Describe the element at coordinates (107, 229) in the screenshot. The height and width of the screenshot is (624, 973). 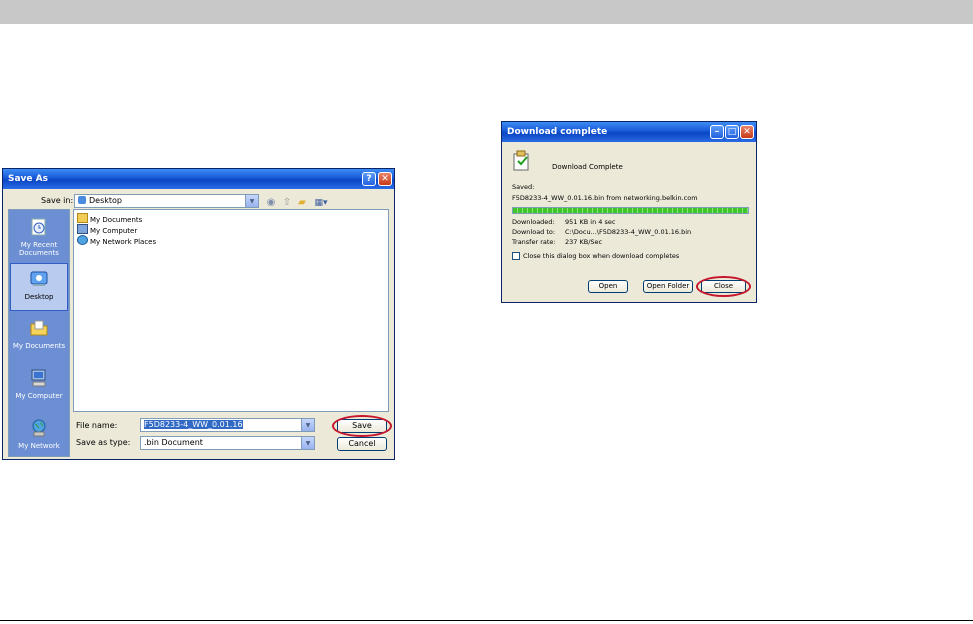
I see `list-item: My Computer` at that location.